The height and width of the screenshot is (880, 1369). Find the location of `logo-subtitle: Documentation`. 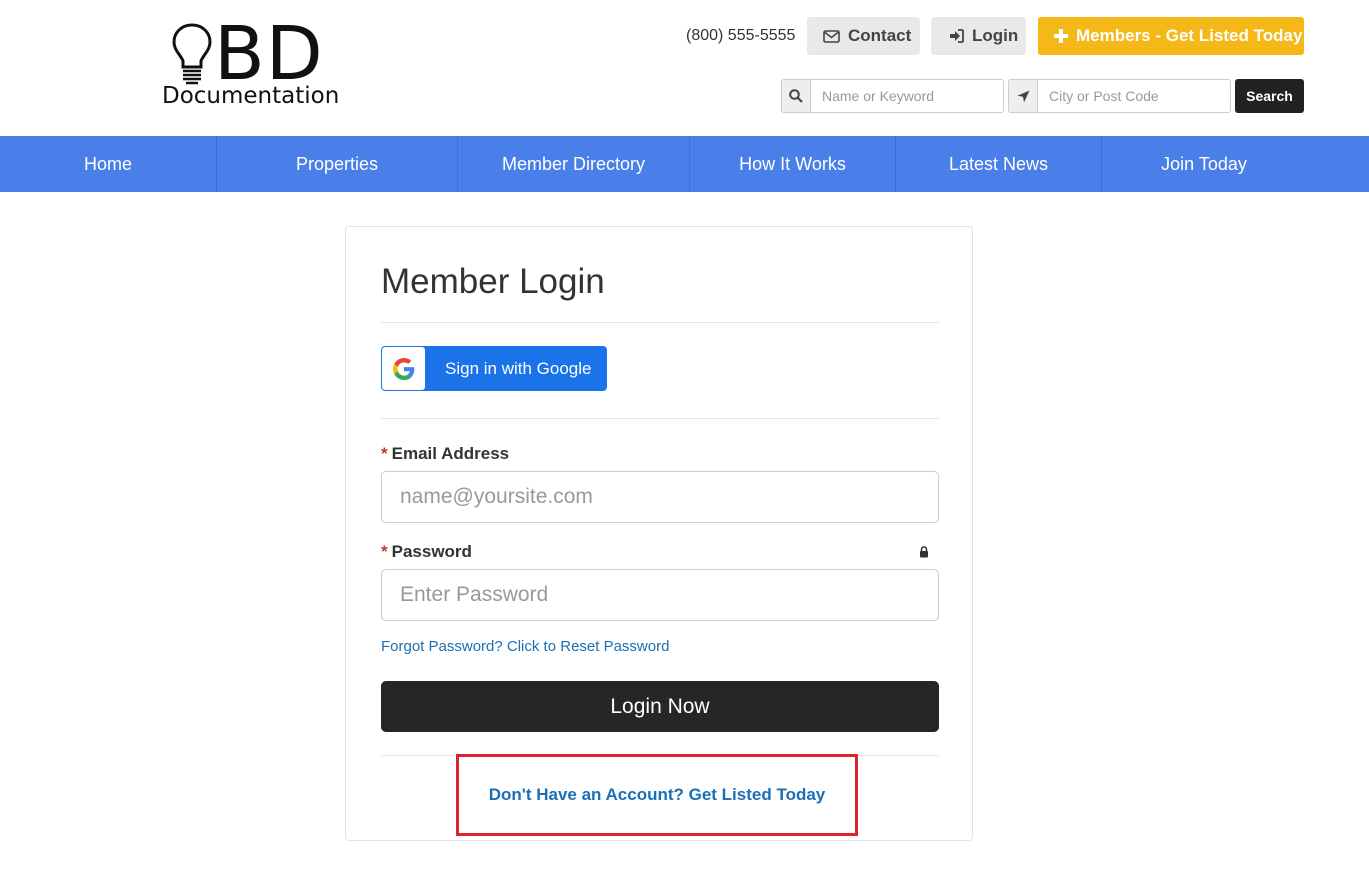

logo-subtitle: Documentation is located at coordinates (251, 96).